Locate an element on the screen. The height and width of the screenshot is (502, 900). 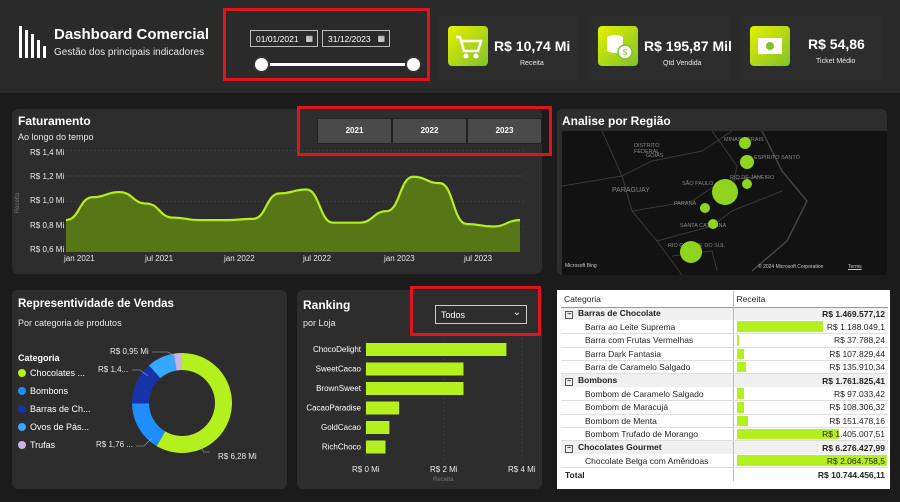
item-value-cell: R$ 1.188.049,1 is located at coordinates (810, 327).